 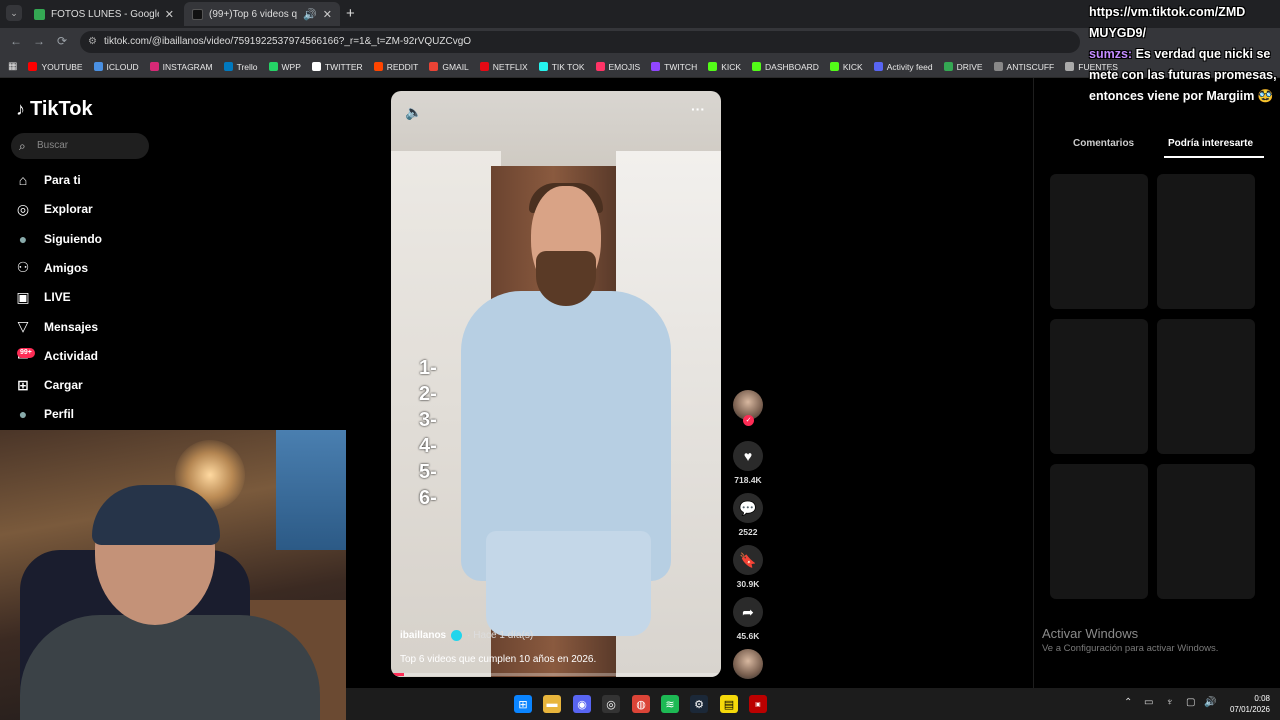 What do you see at coordinates (466, 635) in the screenshot?
I see `video-author: ibaillanos · Hace 1 día(s)` at bounding box center [466, 635].